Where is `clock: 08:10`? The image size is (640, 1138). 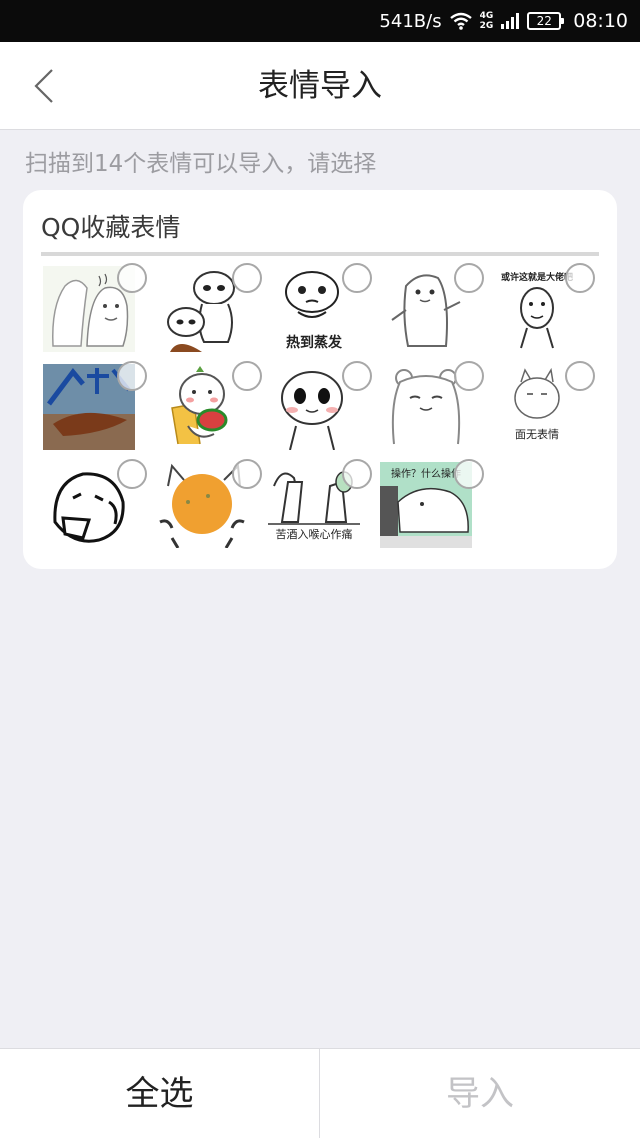
clock: 08:10 is located at coordinates (600, 21).